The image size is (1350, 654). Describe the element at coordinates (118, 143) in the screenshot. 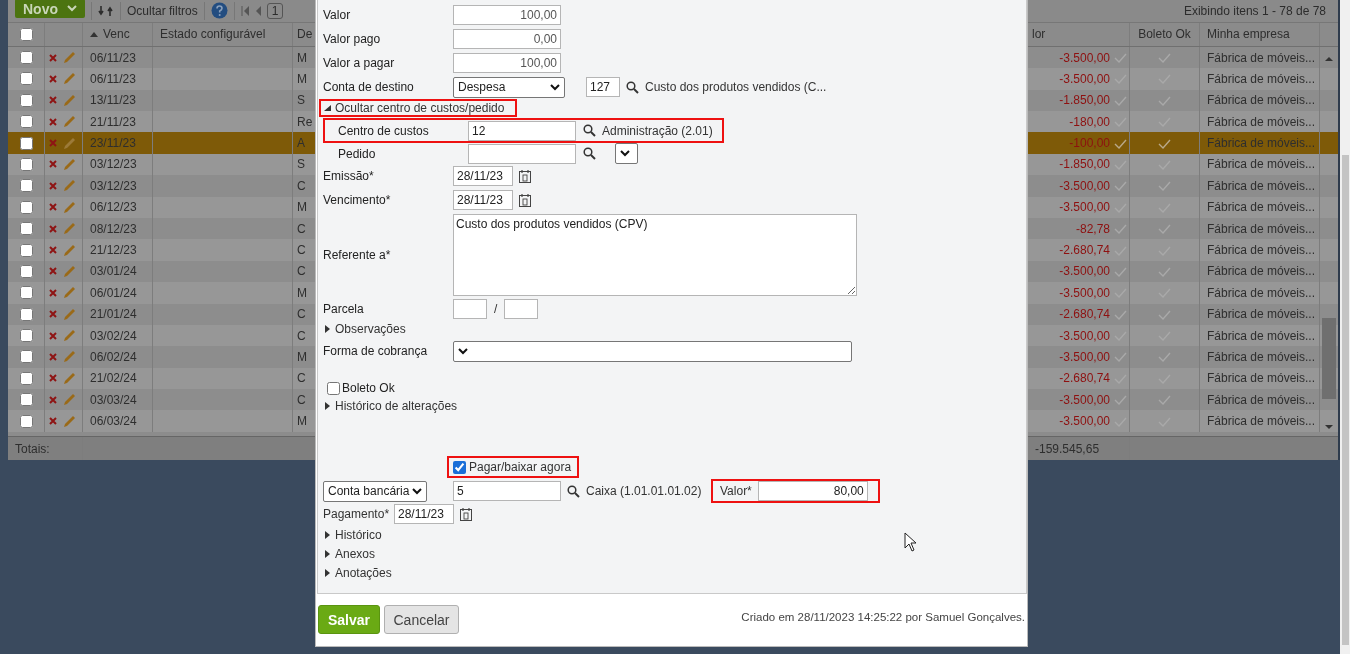

I see `table-cell: 23/11/23` at that location.